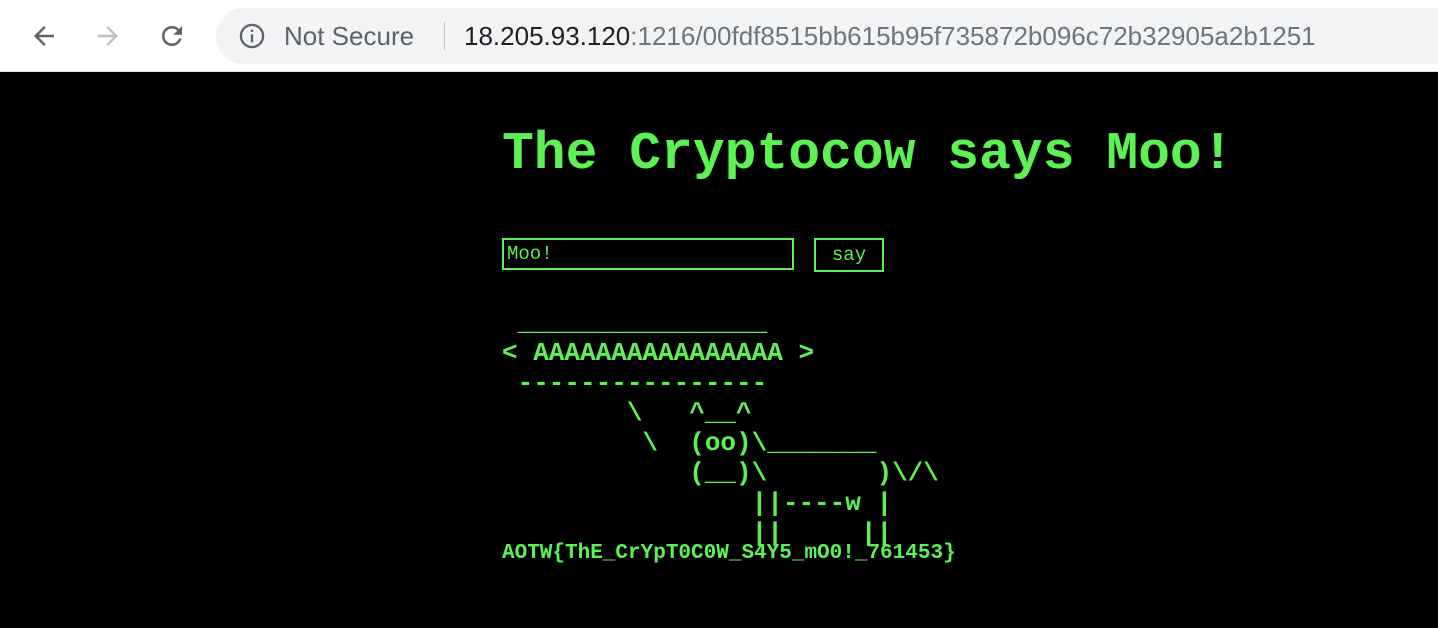 This screenshot has height=628, width=1438. I want to click on info-icon, so click(252, 36).